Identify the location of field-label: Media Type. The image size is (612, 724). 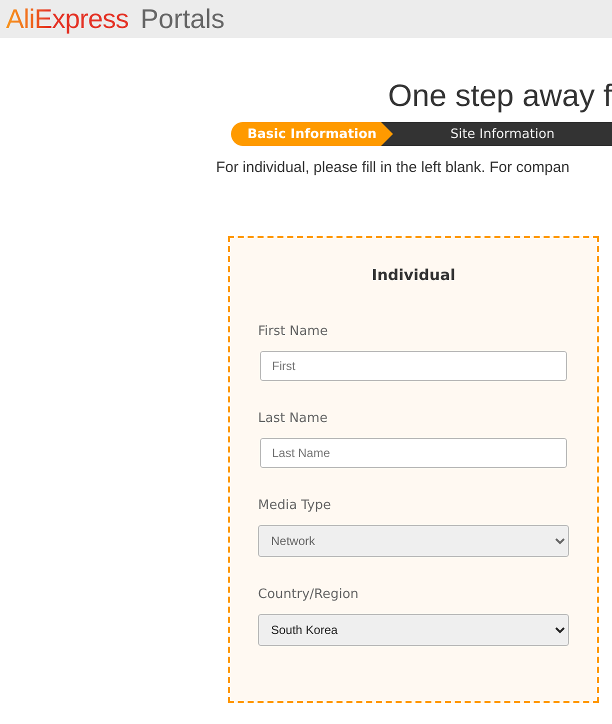
(295, 505).